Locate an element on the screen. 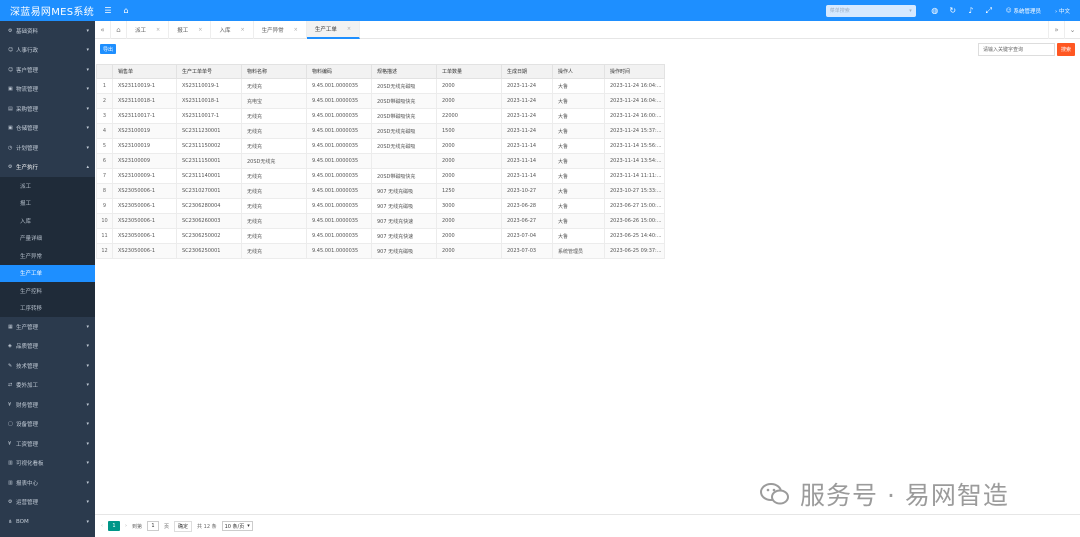 The width and height of the screenshot is (1080, 537). sidebar-item-plan: ◷ 计划管理 ▾ is located at coordinates (47, 148).